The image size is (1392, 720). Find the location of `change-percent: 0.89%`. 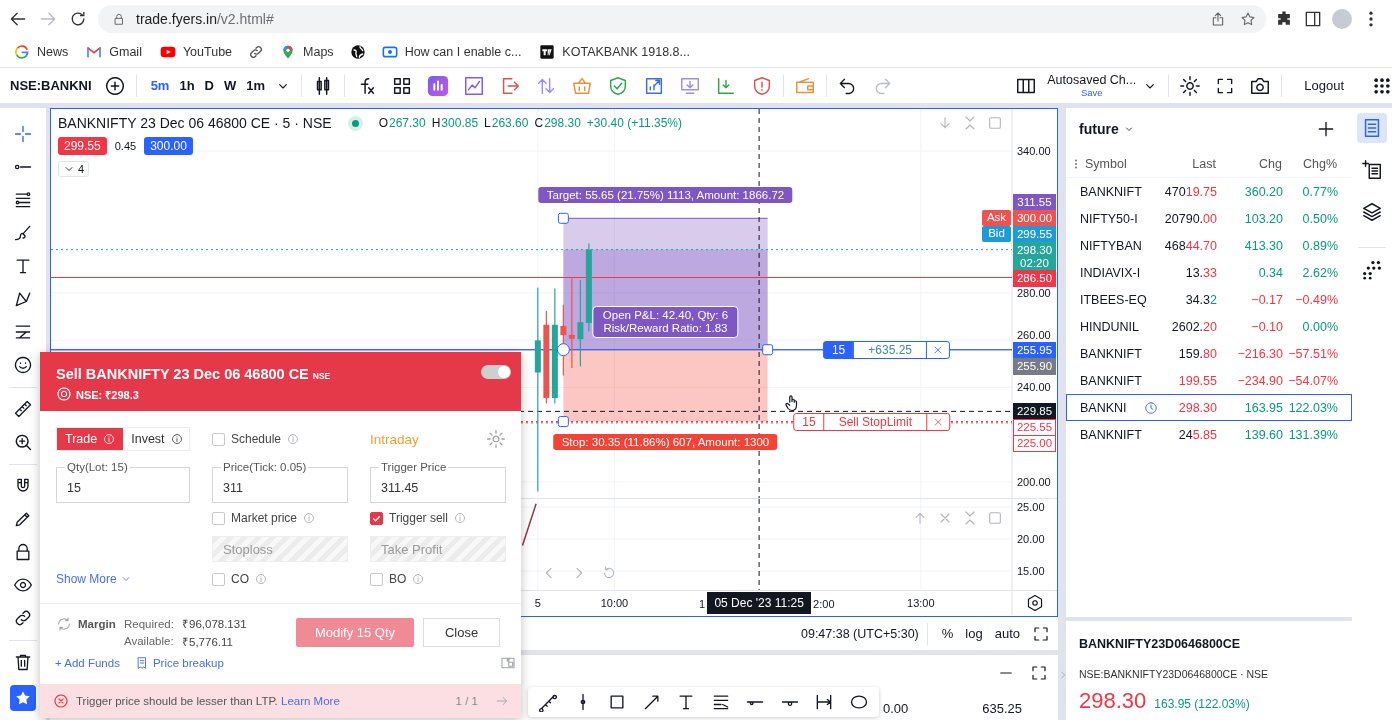

change-percent: 0.89% is located at coordinates (1320, 245).